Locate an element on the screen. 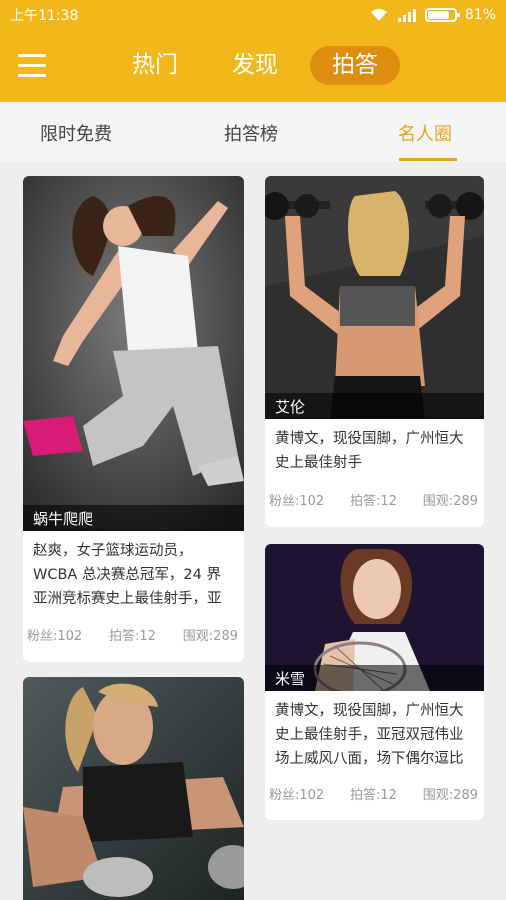 The width and height of the screenshot is (506, 900). signal-icon is located at coordinates (406, 15).